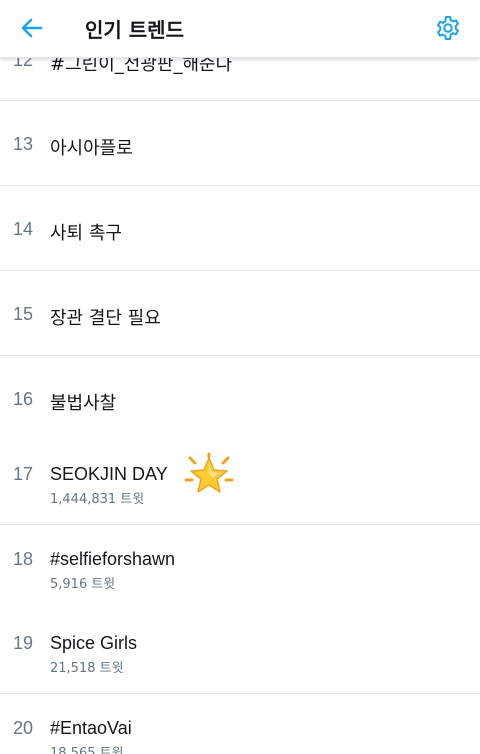 The image size is (480, 754). What do you see at coordinates (240, 651) in the screenshot?
I see `trend-row-19: 19 Spice Girls 21,518 트윗` at bounding box center [240, 651].